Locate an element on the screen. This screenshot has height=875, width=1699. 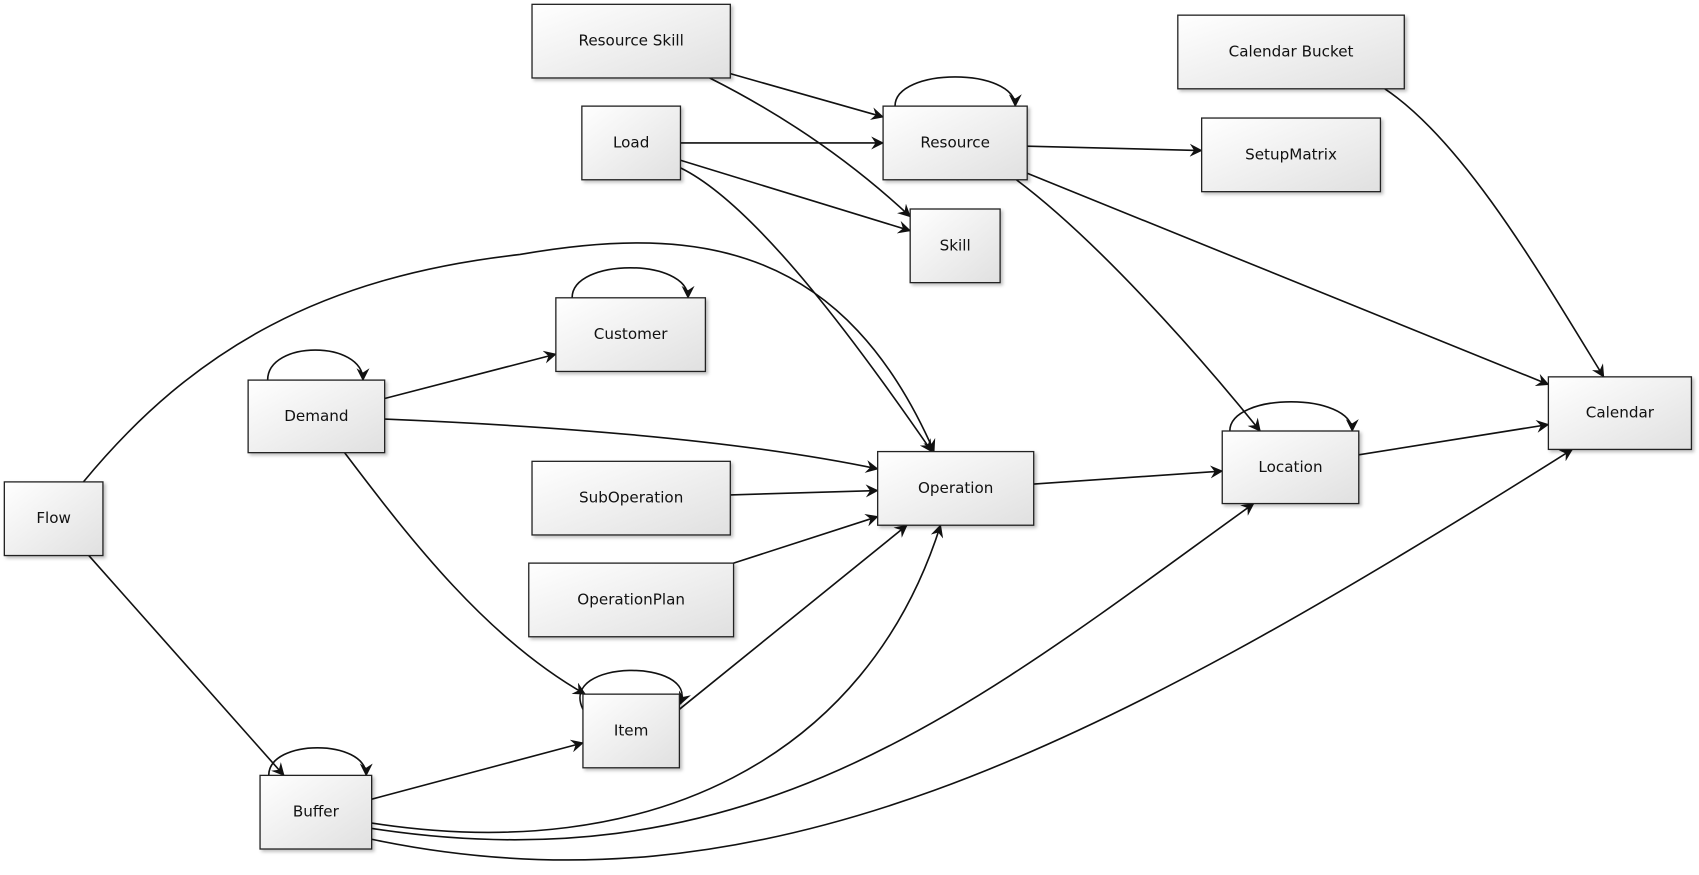
node-label: Load is located at coordinates (631, 142).